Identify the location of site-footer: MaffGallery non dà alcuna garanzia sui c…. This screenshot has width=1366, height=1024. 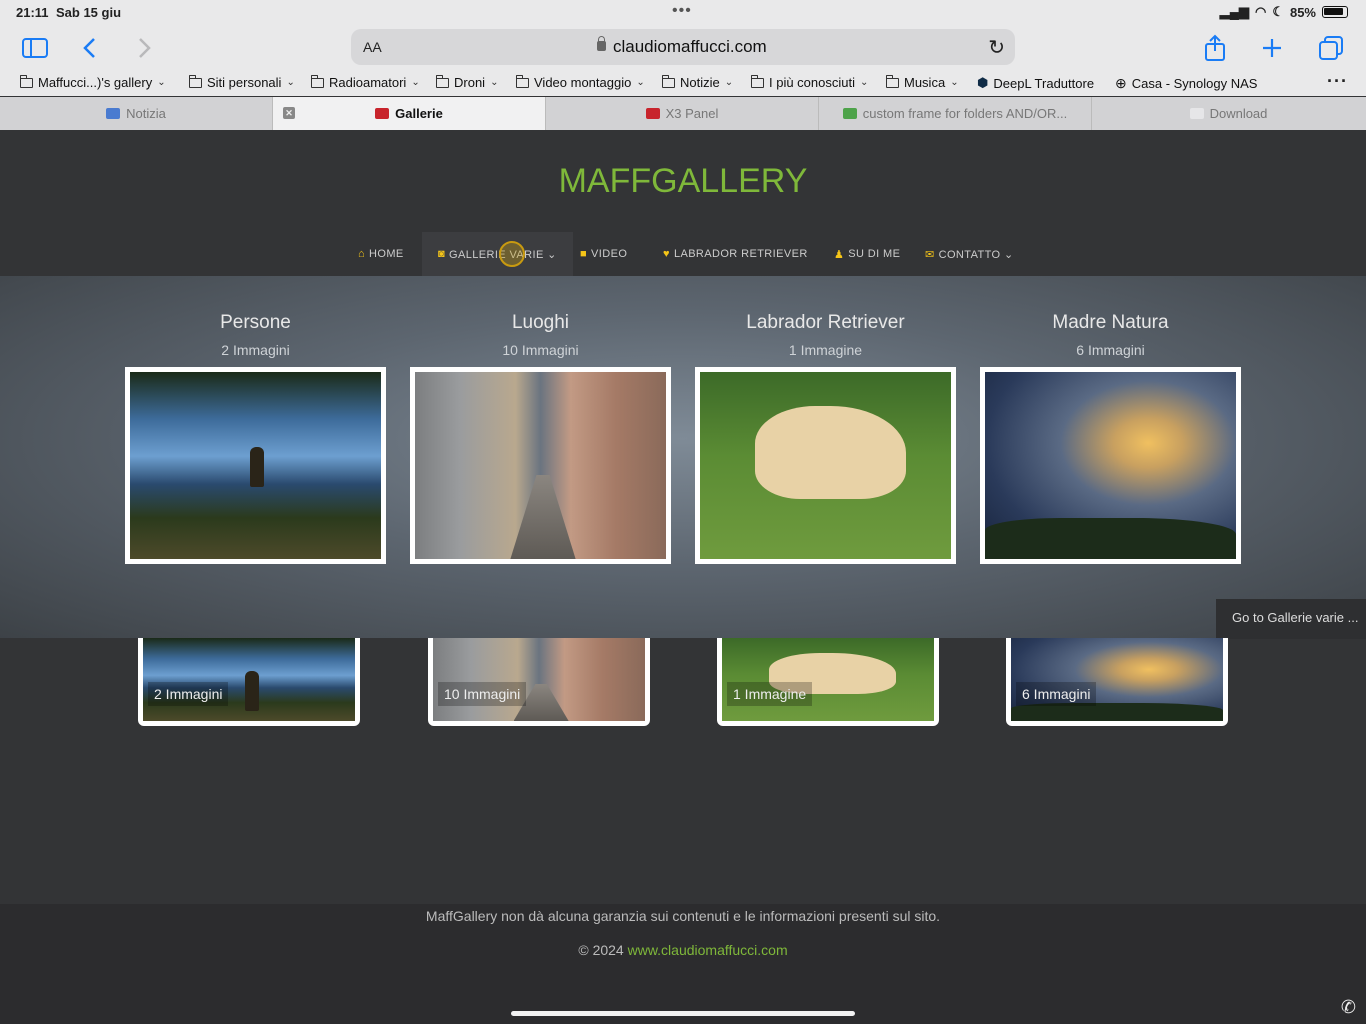
(683, 964).